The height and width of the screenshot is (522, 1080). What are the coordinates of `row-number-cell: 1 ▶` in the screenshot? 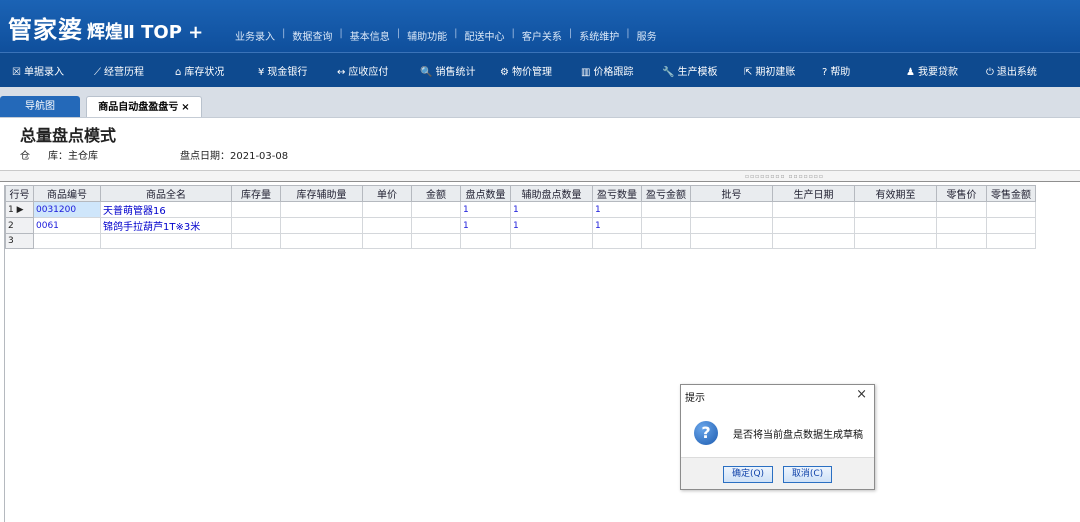 It's located at (19, 209).